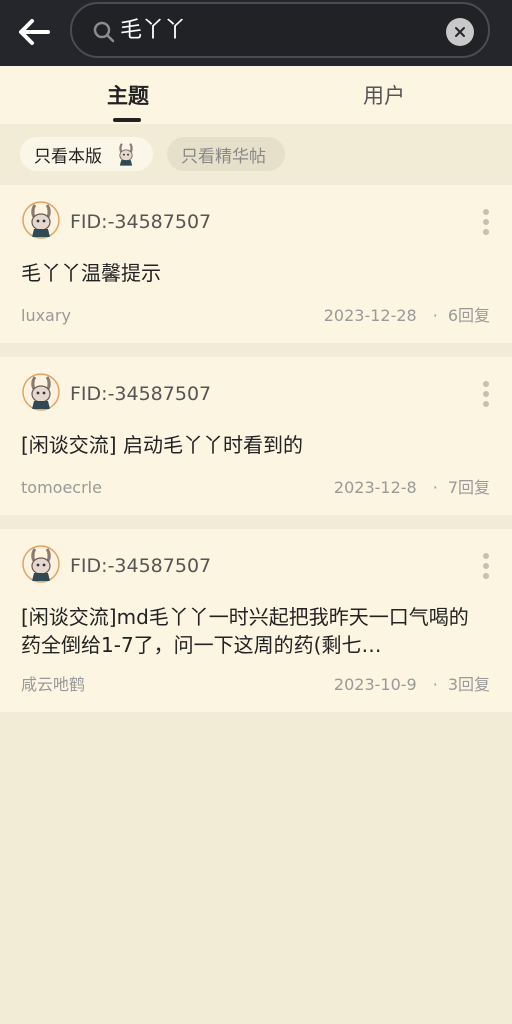  I want to click on top-bar: 毛丫丫, so click(256, 33).